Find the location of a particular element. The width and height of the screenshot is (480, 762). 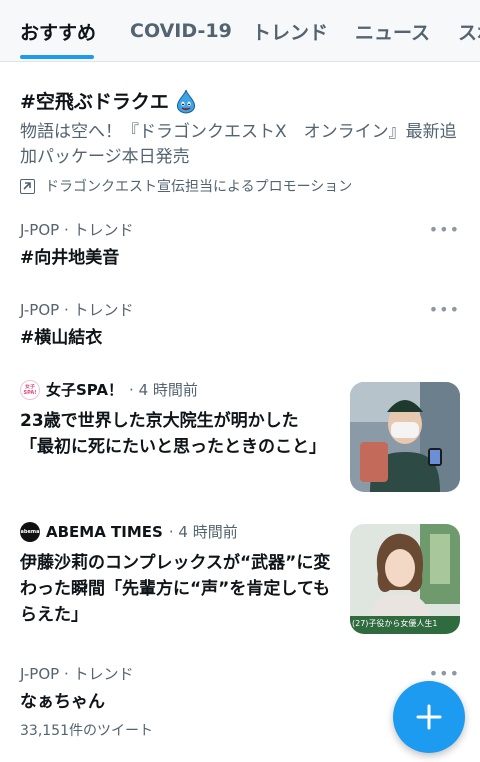

news-thumbnail is located at coordinates (405, 437).